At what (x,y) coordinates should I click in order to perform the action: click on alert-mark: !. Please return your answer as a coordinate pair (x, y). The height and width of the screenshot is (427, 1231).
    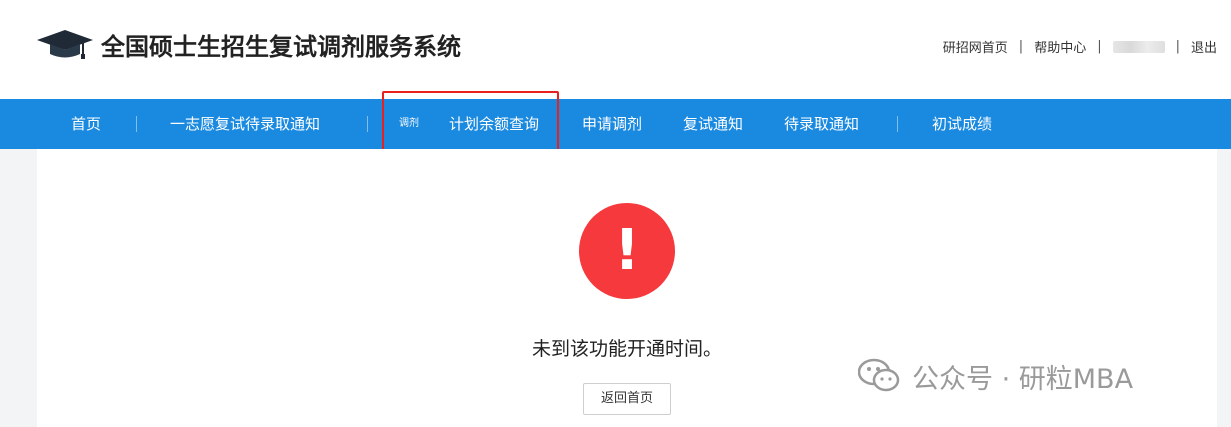
    Looking at the image, I should click on (627, 250).